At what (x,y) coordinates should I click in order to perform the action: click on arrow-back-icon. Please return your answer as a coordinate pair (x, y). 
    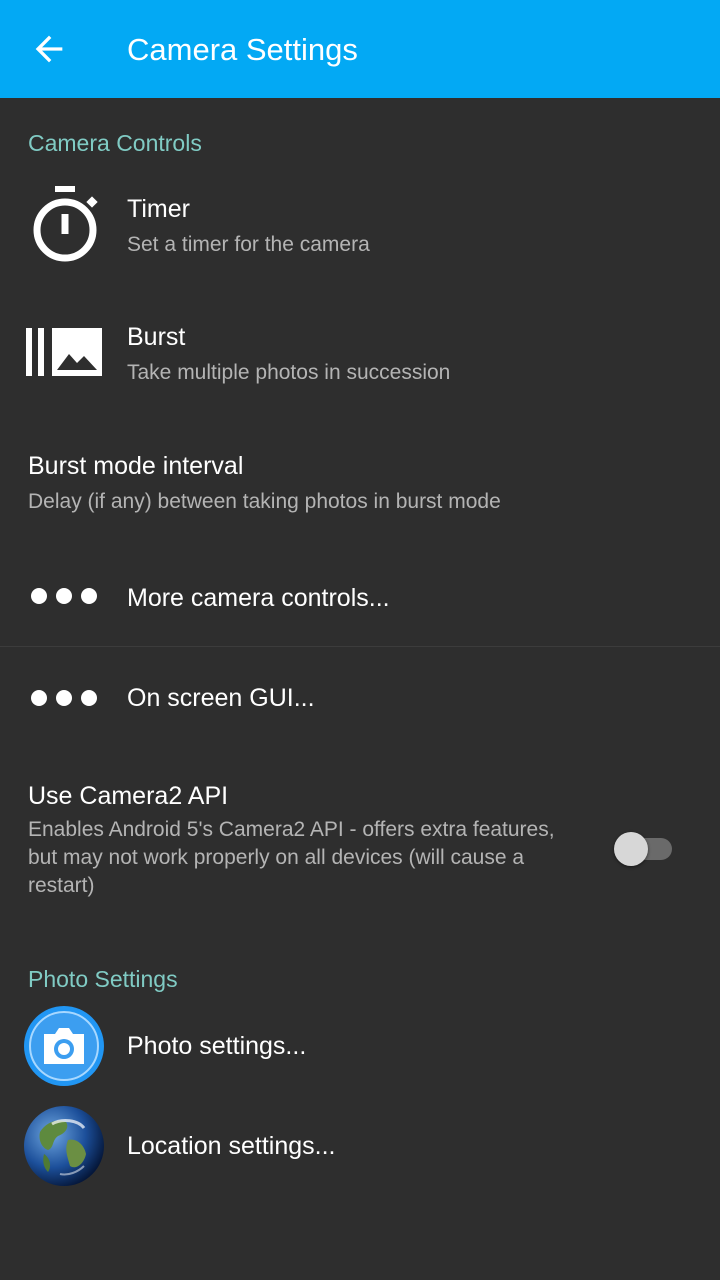
    Looking at the image, I should click on (49, 49).